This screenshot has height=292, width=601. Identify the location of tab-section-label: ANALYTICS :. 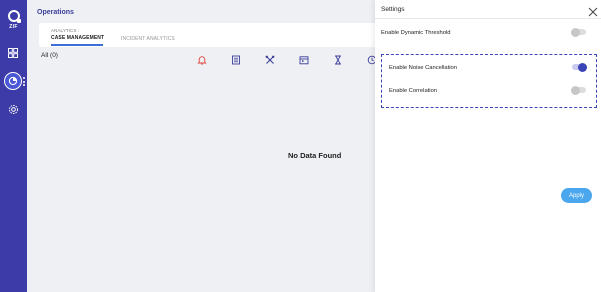
(65, 30).